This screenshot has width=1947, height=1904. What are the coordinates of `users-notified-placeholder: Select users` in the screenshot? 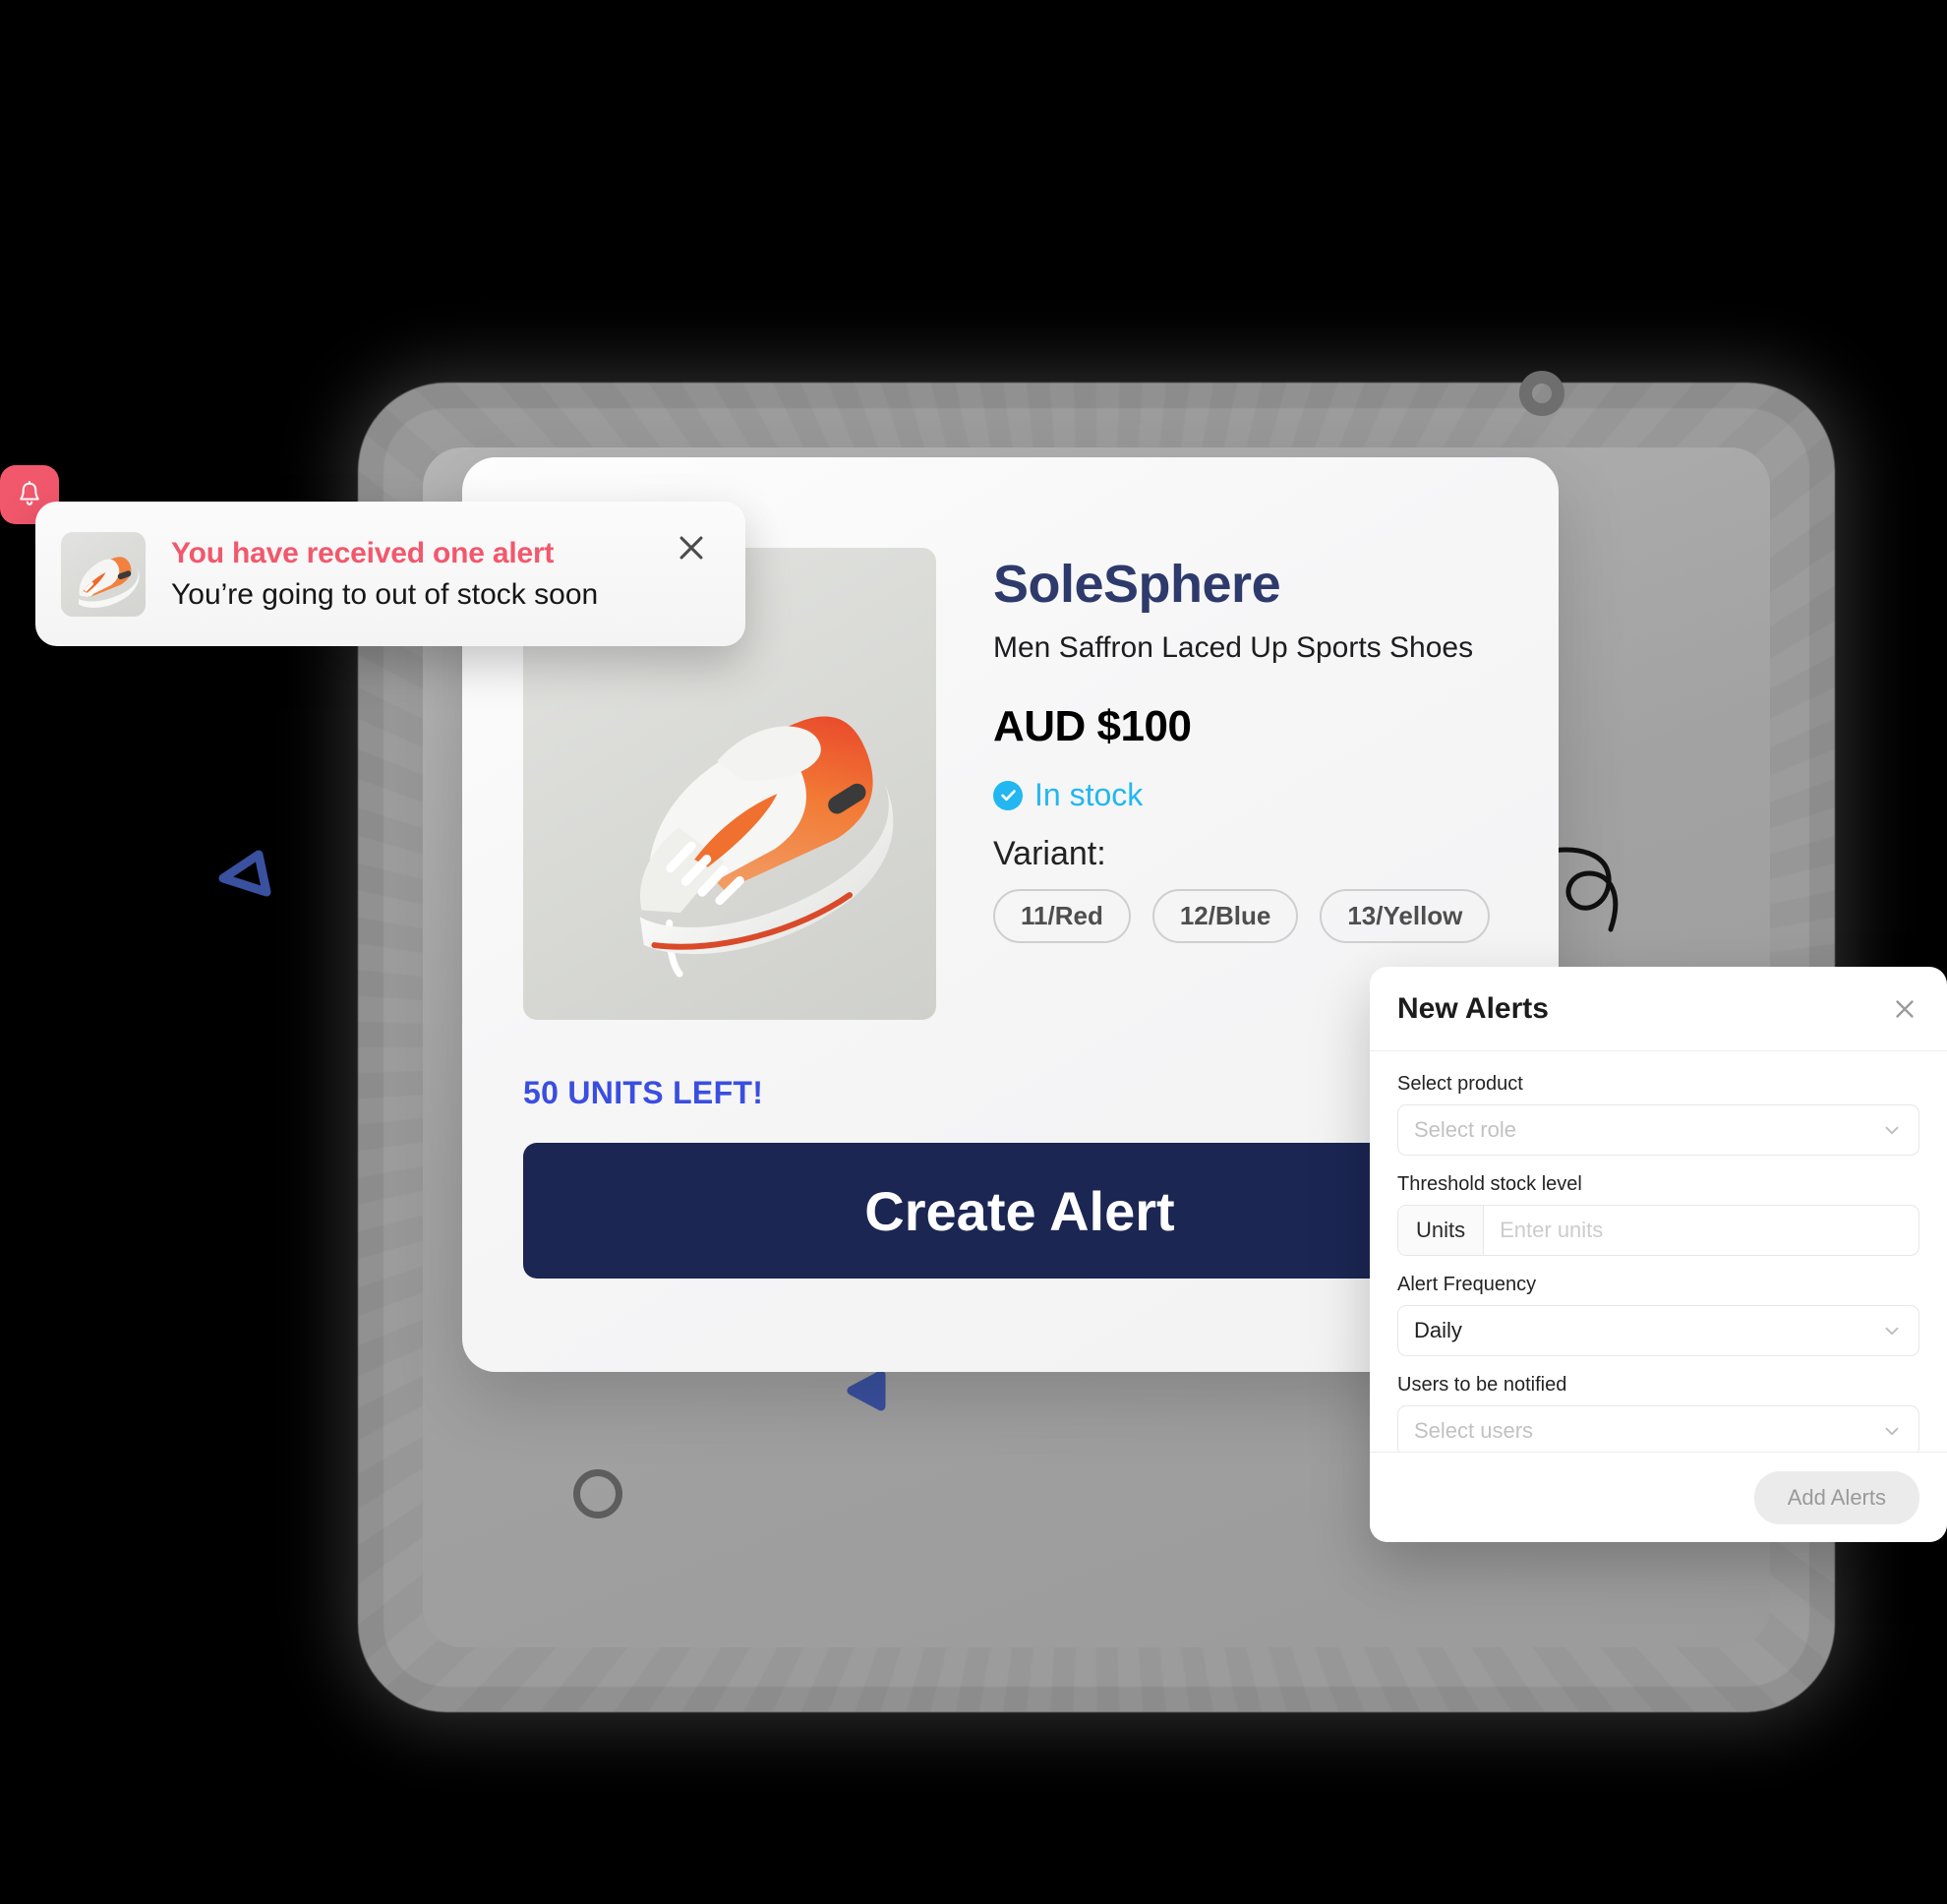 It's located at (1474, 1430).